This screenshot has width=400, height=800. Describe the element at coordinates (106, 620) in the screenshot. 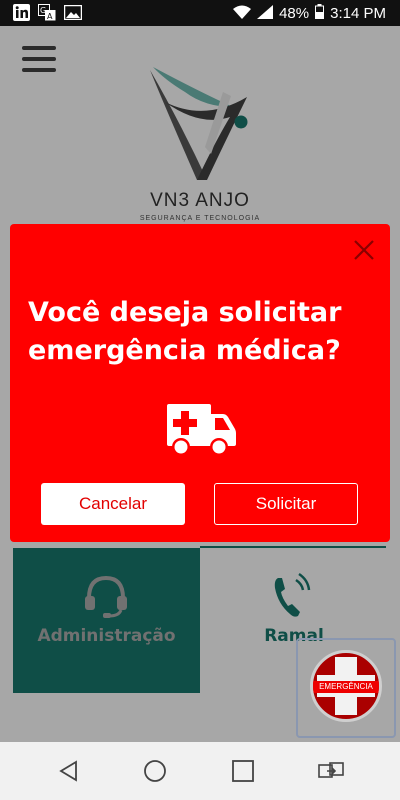

I see `tile-administracao: Administração` at that location.